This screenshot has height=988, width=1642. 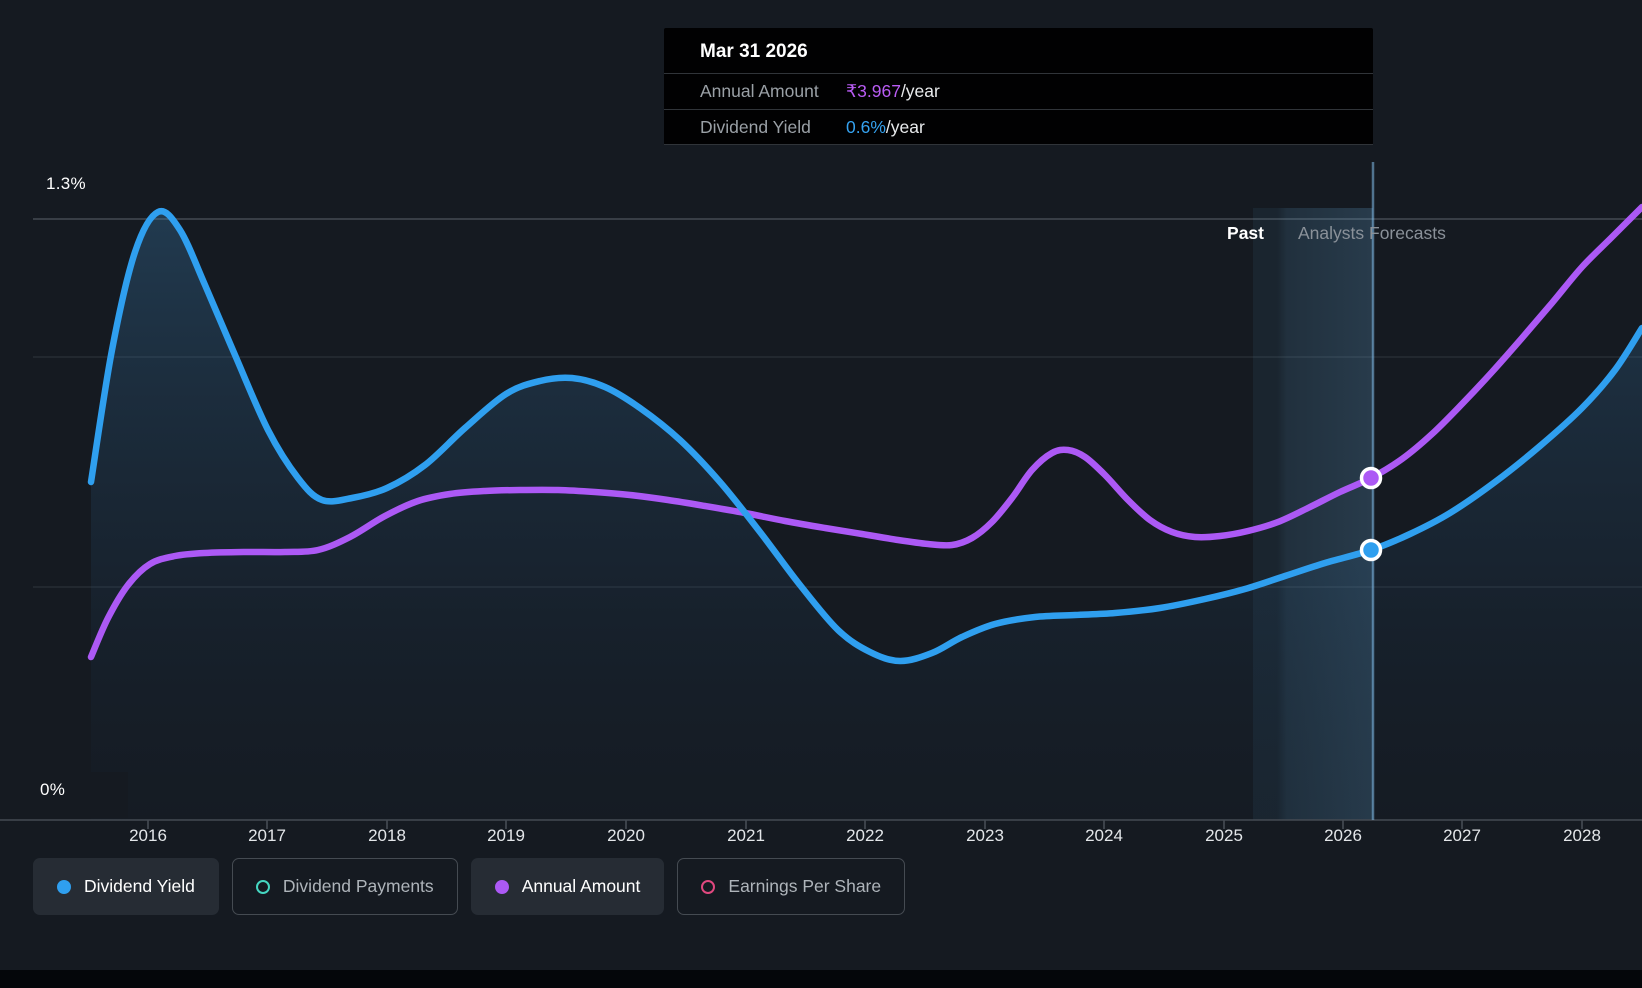 I want to click on x-axis-year-label: 2028, so click(x=1582, y=835).